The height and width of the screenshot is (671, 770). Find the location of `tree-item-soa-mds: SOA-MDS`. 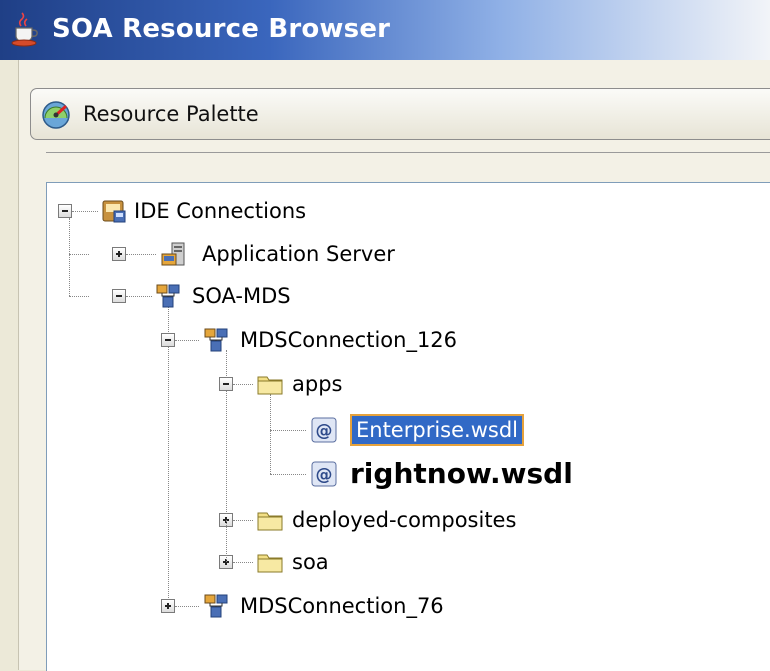

tree-item-soa-mds: SOA-MDS is located at coordinates (241, 296).